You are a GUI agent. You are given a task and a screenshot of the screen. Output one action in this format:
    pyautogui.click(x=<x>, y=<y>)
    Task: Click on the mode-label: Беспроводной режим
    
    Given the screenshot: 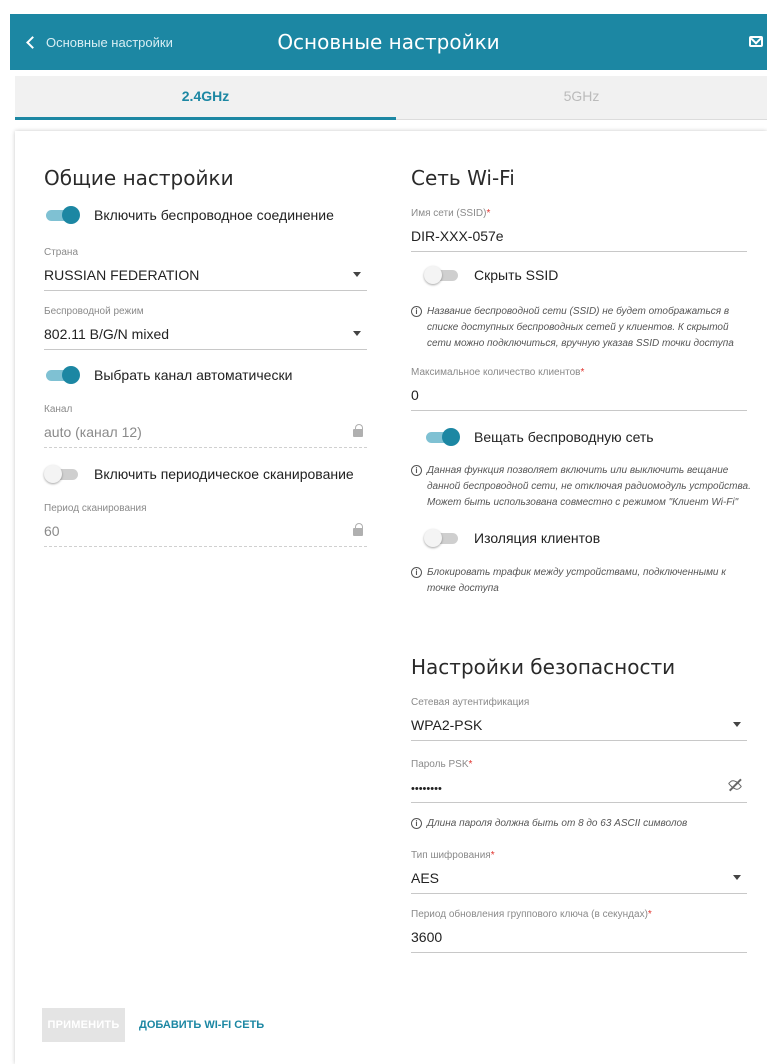 What is the action you would take?
    pyautogui.click(x=94, y=311)
    